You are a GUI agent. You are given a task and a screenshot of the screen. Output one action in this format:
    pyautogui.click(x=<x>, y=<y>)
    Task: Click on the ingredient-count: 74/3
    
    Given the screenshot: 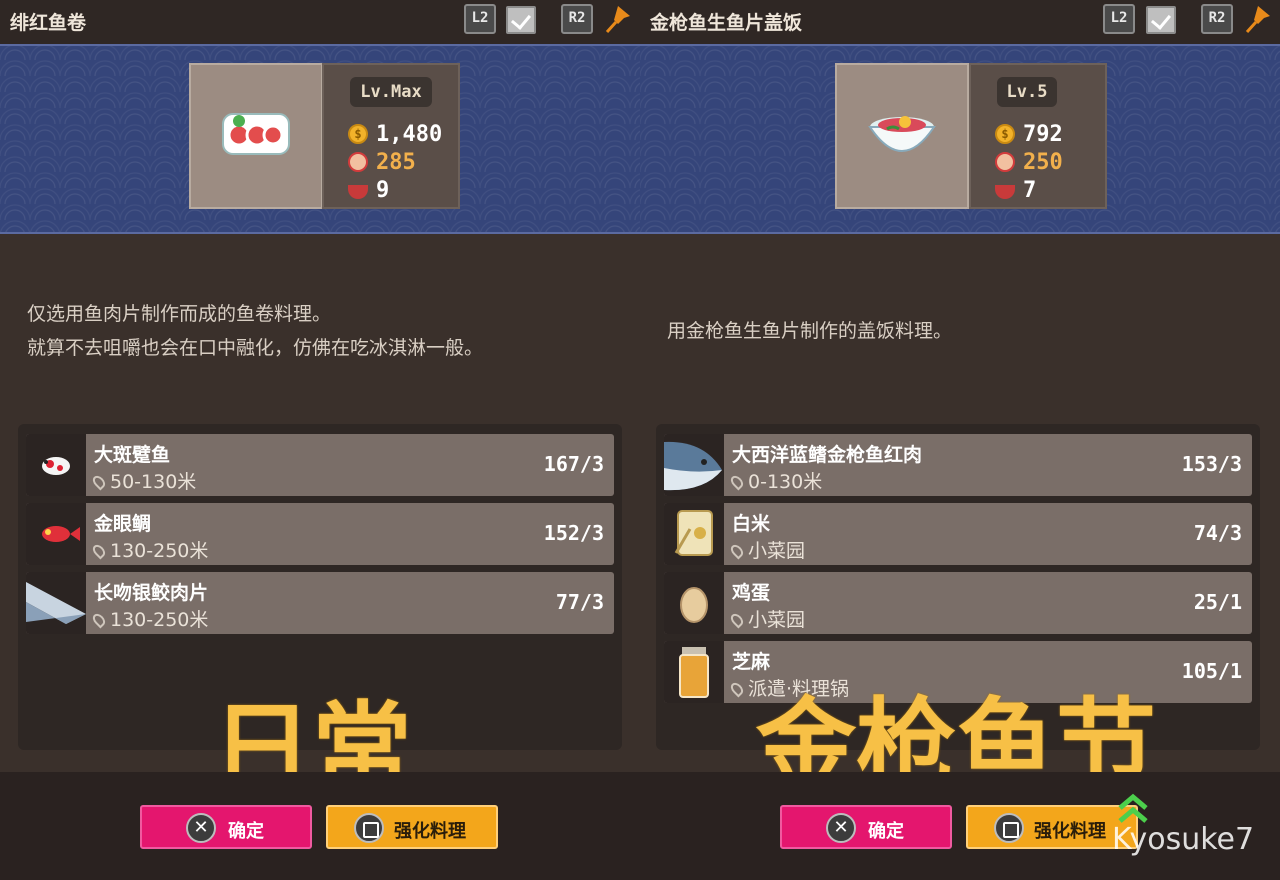 What is the action you would take?
    pyautogui.click(x=1217, y=533)
    